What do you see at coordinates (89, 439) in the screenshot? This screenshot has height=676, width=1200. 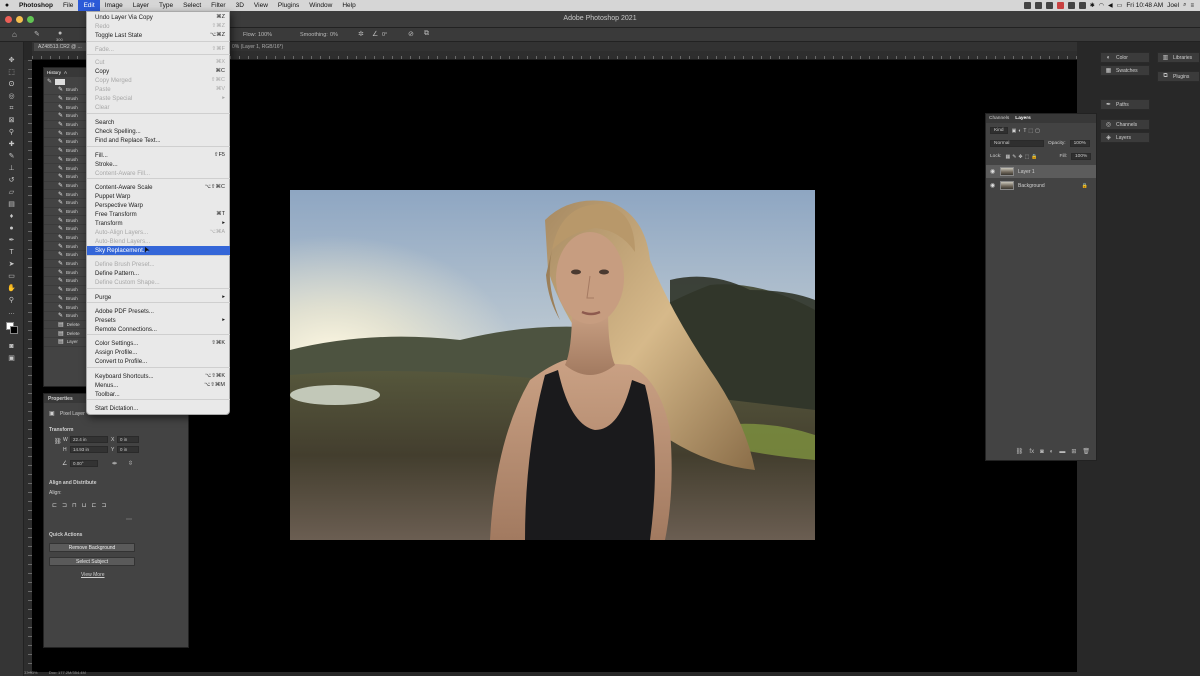 I see `width-field: 22.4 in` at bounding box center [89, 439].